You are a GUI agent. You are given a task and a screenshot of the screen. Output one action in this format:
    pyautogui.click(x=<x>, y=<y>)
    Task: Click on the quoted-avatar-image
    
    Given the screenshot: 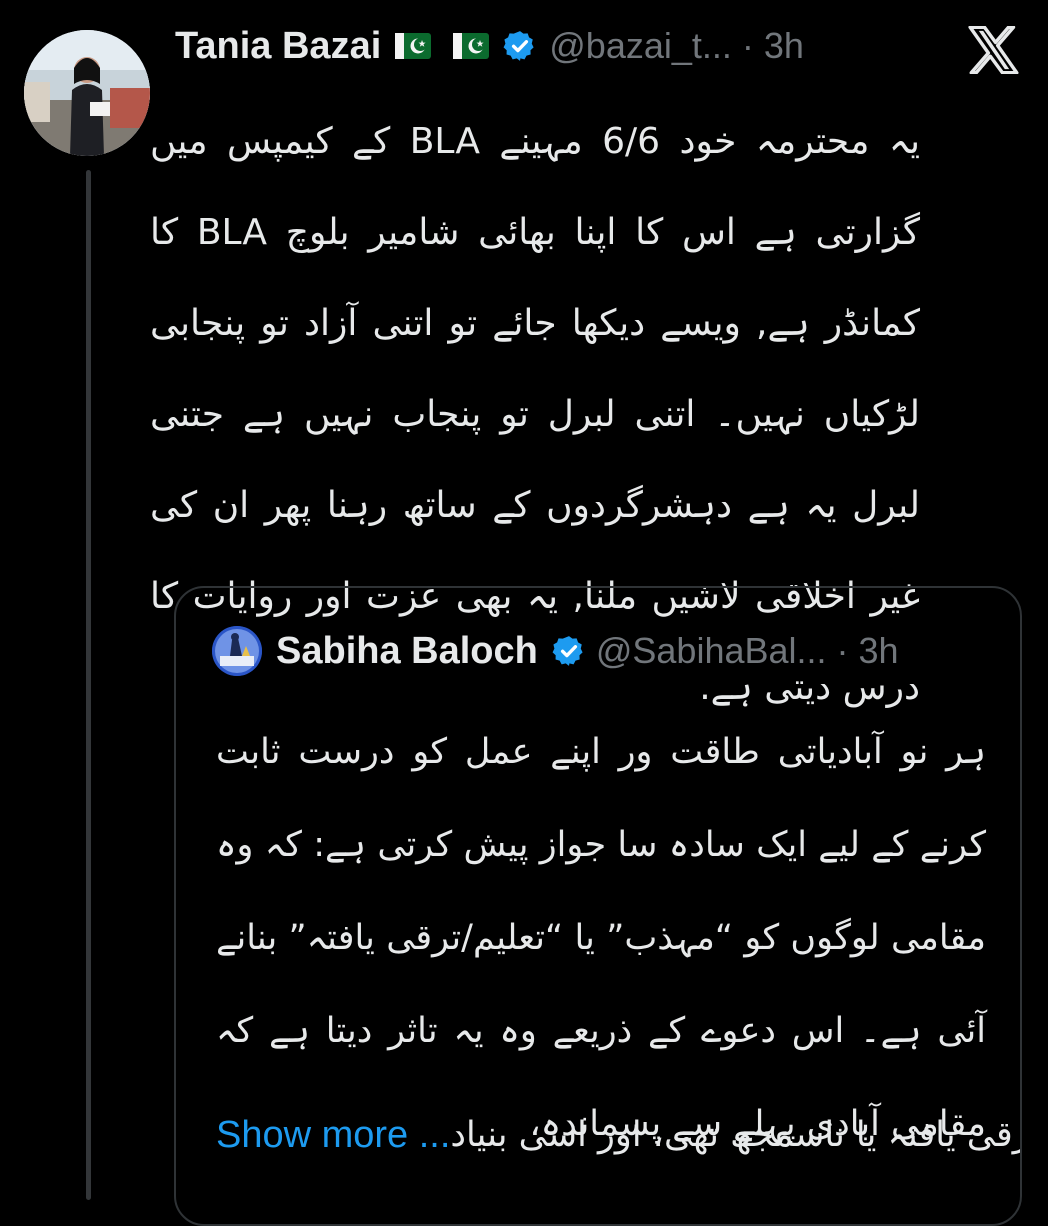 What is the action you would take?
    pyautogui.click(x=237, y=651)
    